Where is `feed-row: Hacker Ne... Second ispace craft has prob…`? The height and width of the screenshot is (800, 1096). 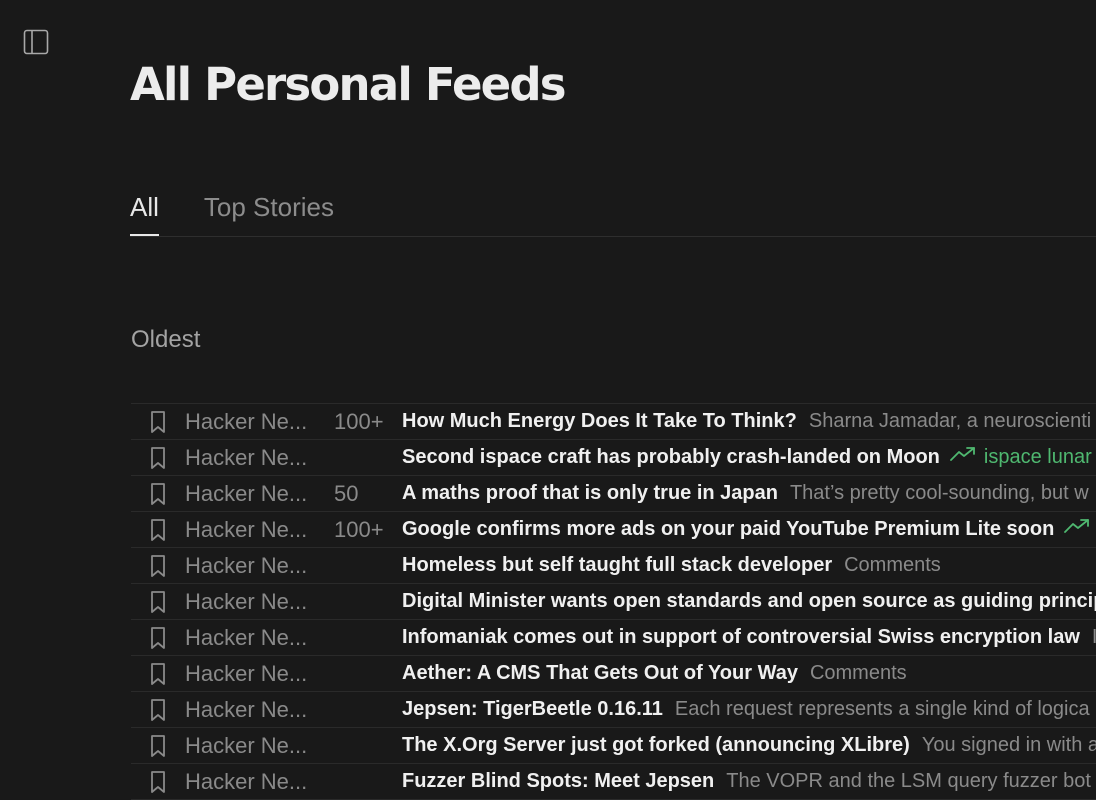 feed-row: Hacker Ne... Second ispace craft has prob… is located at coordinates (613, 458).